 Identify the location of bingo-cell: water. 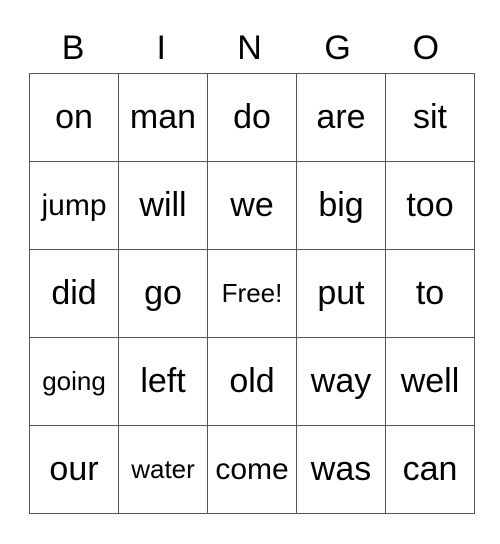
(163, 469).